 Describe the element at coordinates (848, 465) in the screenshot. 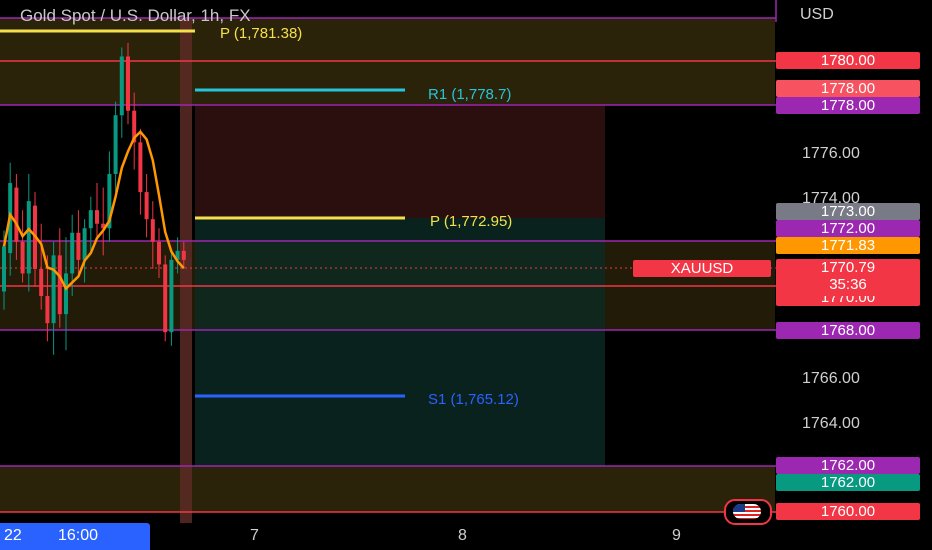

I see `price-label-1762-purple: 1762.00` at that location.